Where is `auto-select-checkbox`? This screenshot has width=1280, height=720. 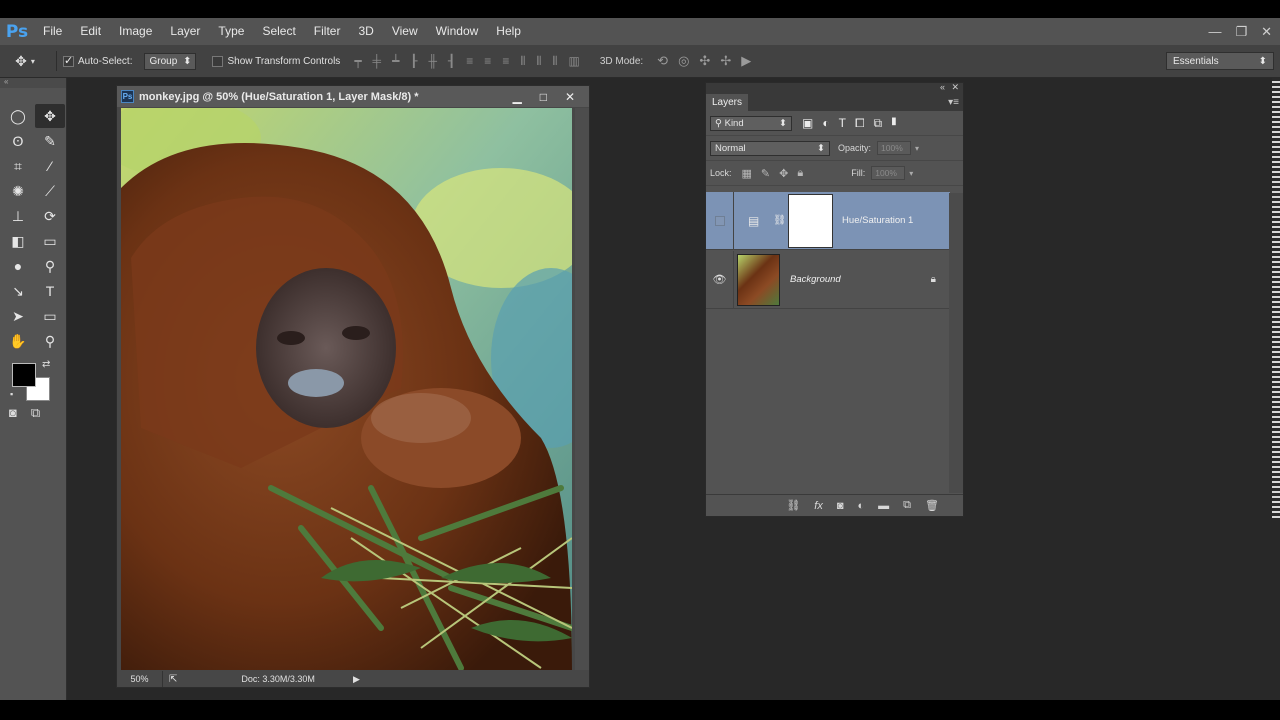 auto-select-checkbox is located at coordinates (68, 60).